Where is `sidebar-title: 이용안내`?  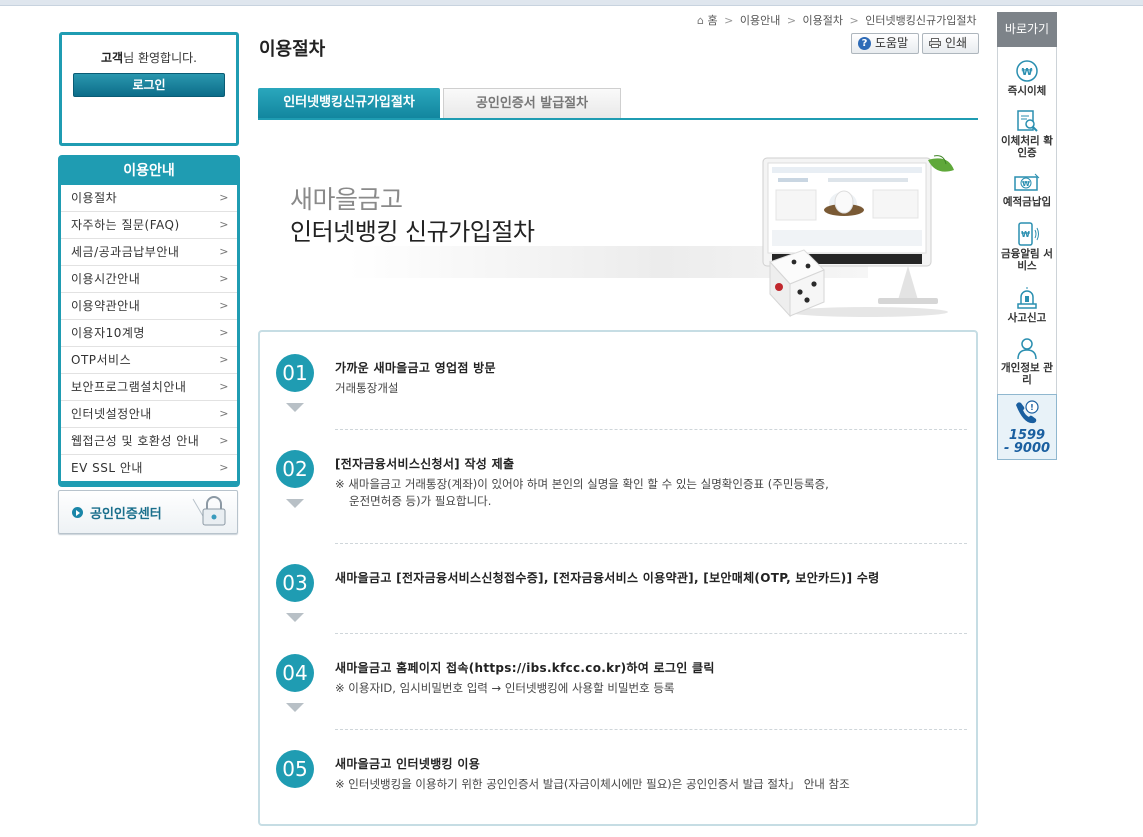
sidebar-title: 이용안내 is located at coordinates (149, 171).